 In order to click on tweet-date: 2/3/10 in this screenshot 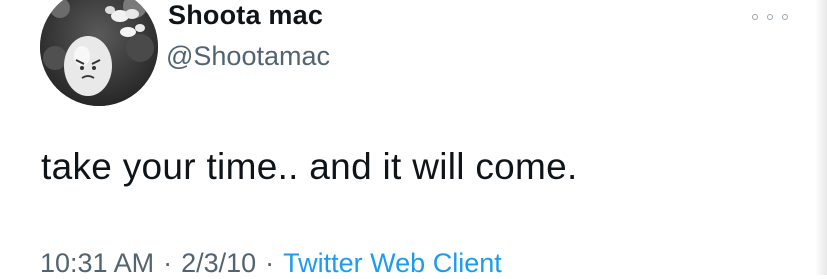, I will do `click(218, 263)`.